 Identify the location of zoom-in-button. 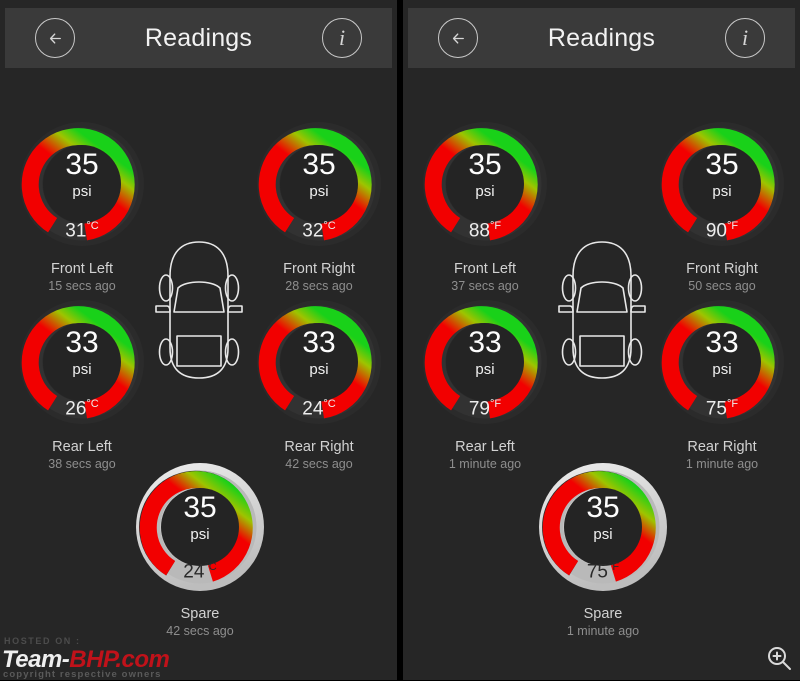
(779, 659).